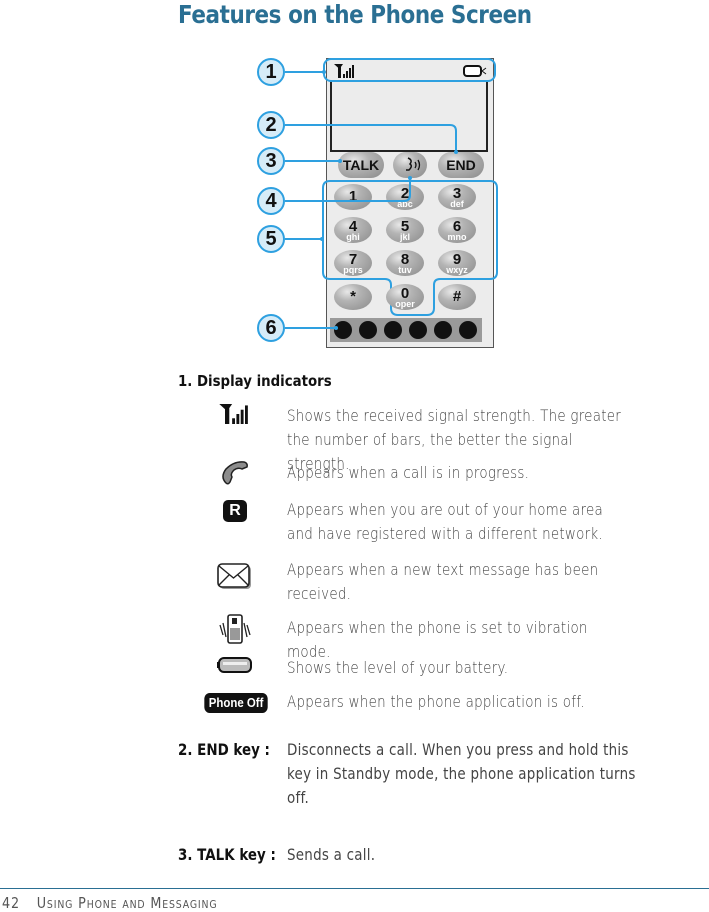 The width and height of the screenshot is (709, 912). Describe the element at coordinates (234, 576) in the screenshot. I see `message-icon` at that location.